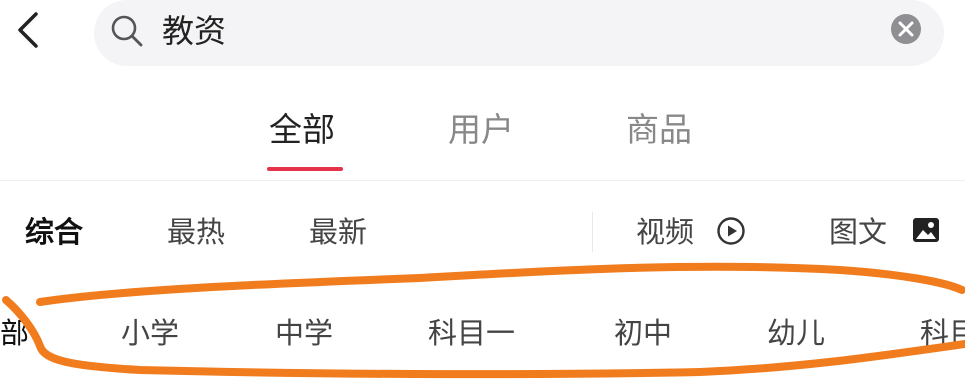 The image size is (965, 379). I want to click on filter-video-label: 视频, so click(665, 232).